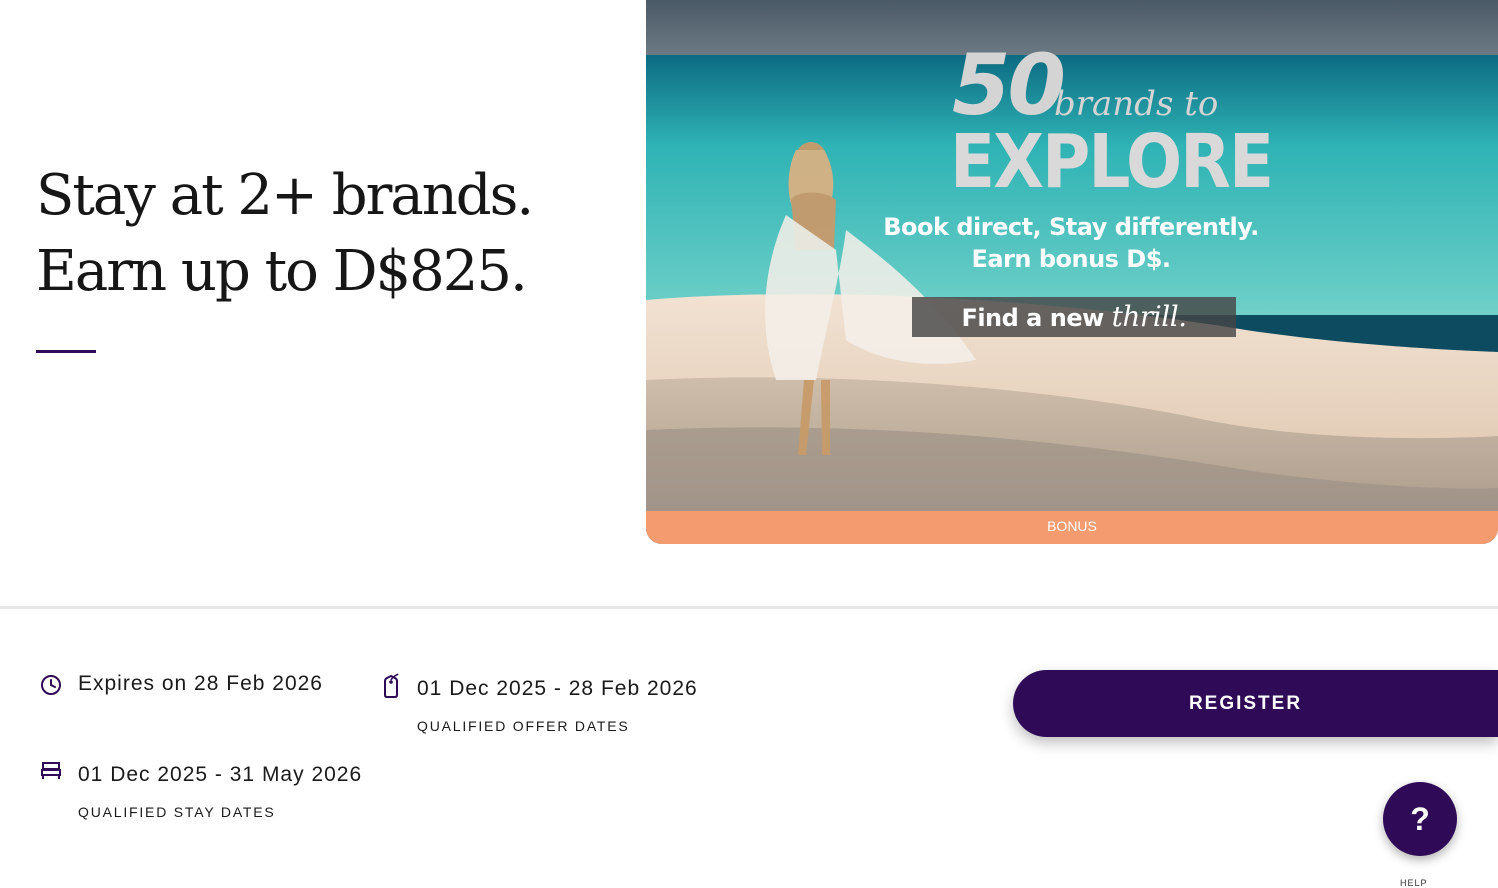 Image resolution: width=1498 pixels, height=888 pixels. What do you see at coordinates (749, 607) in the screenshot?
I see `section-divider` at bounding box center [749, 607].